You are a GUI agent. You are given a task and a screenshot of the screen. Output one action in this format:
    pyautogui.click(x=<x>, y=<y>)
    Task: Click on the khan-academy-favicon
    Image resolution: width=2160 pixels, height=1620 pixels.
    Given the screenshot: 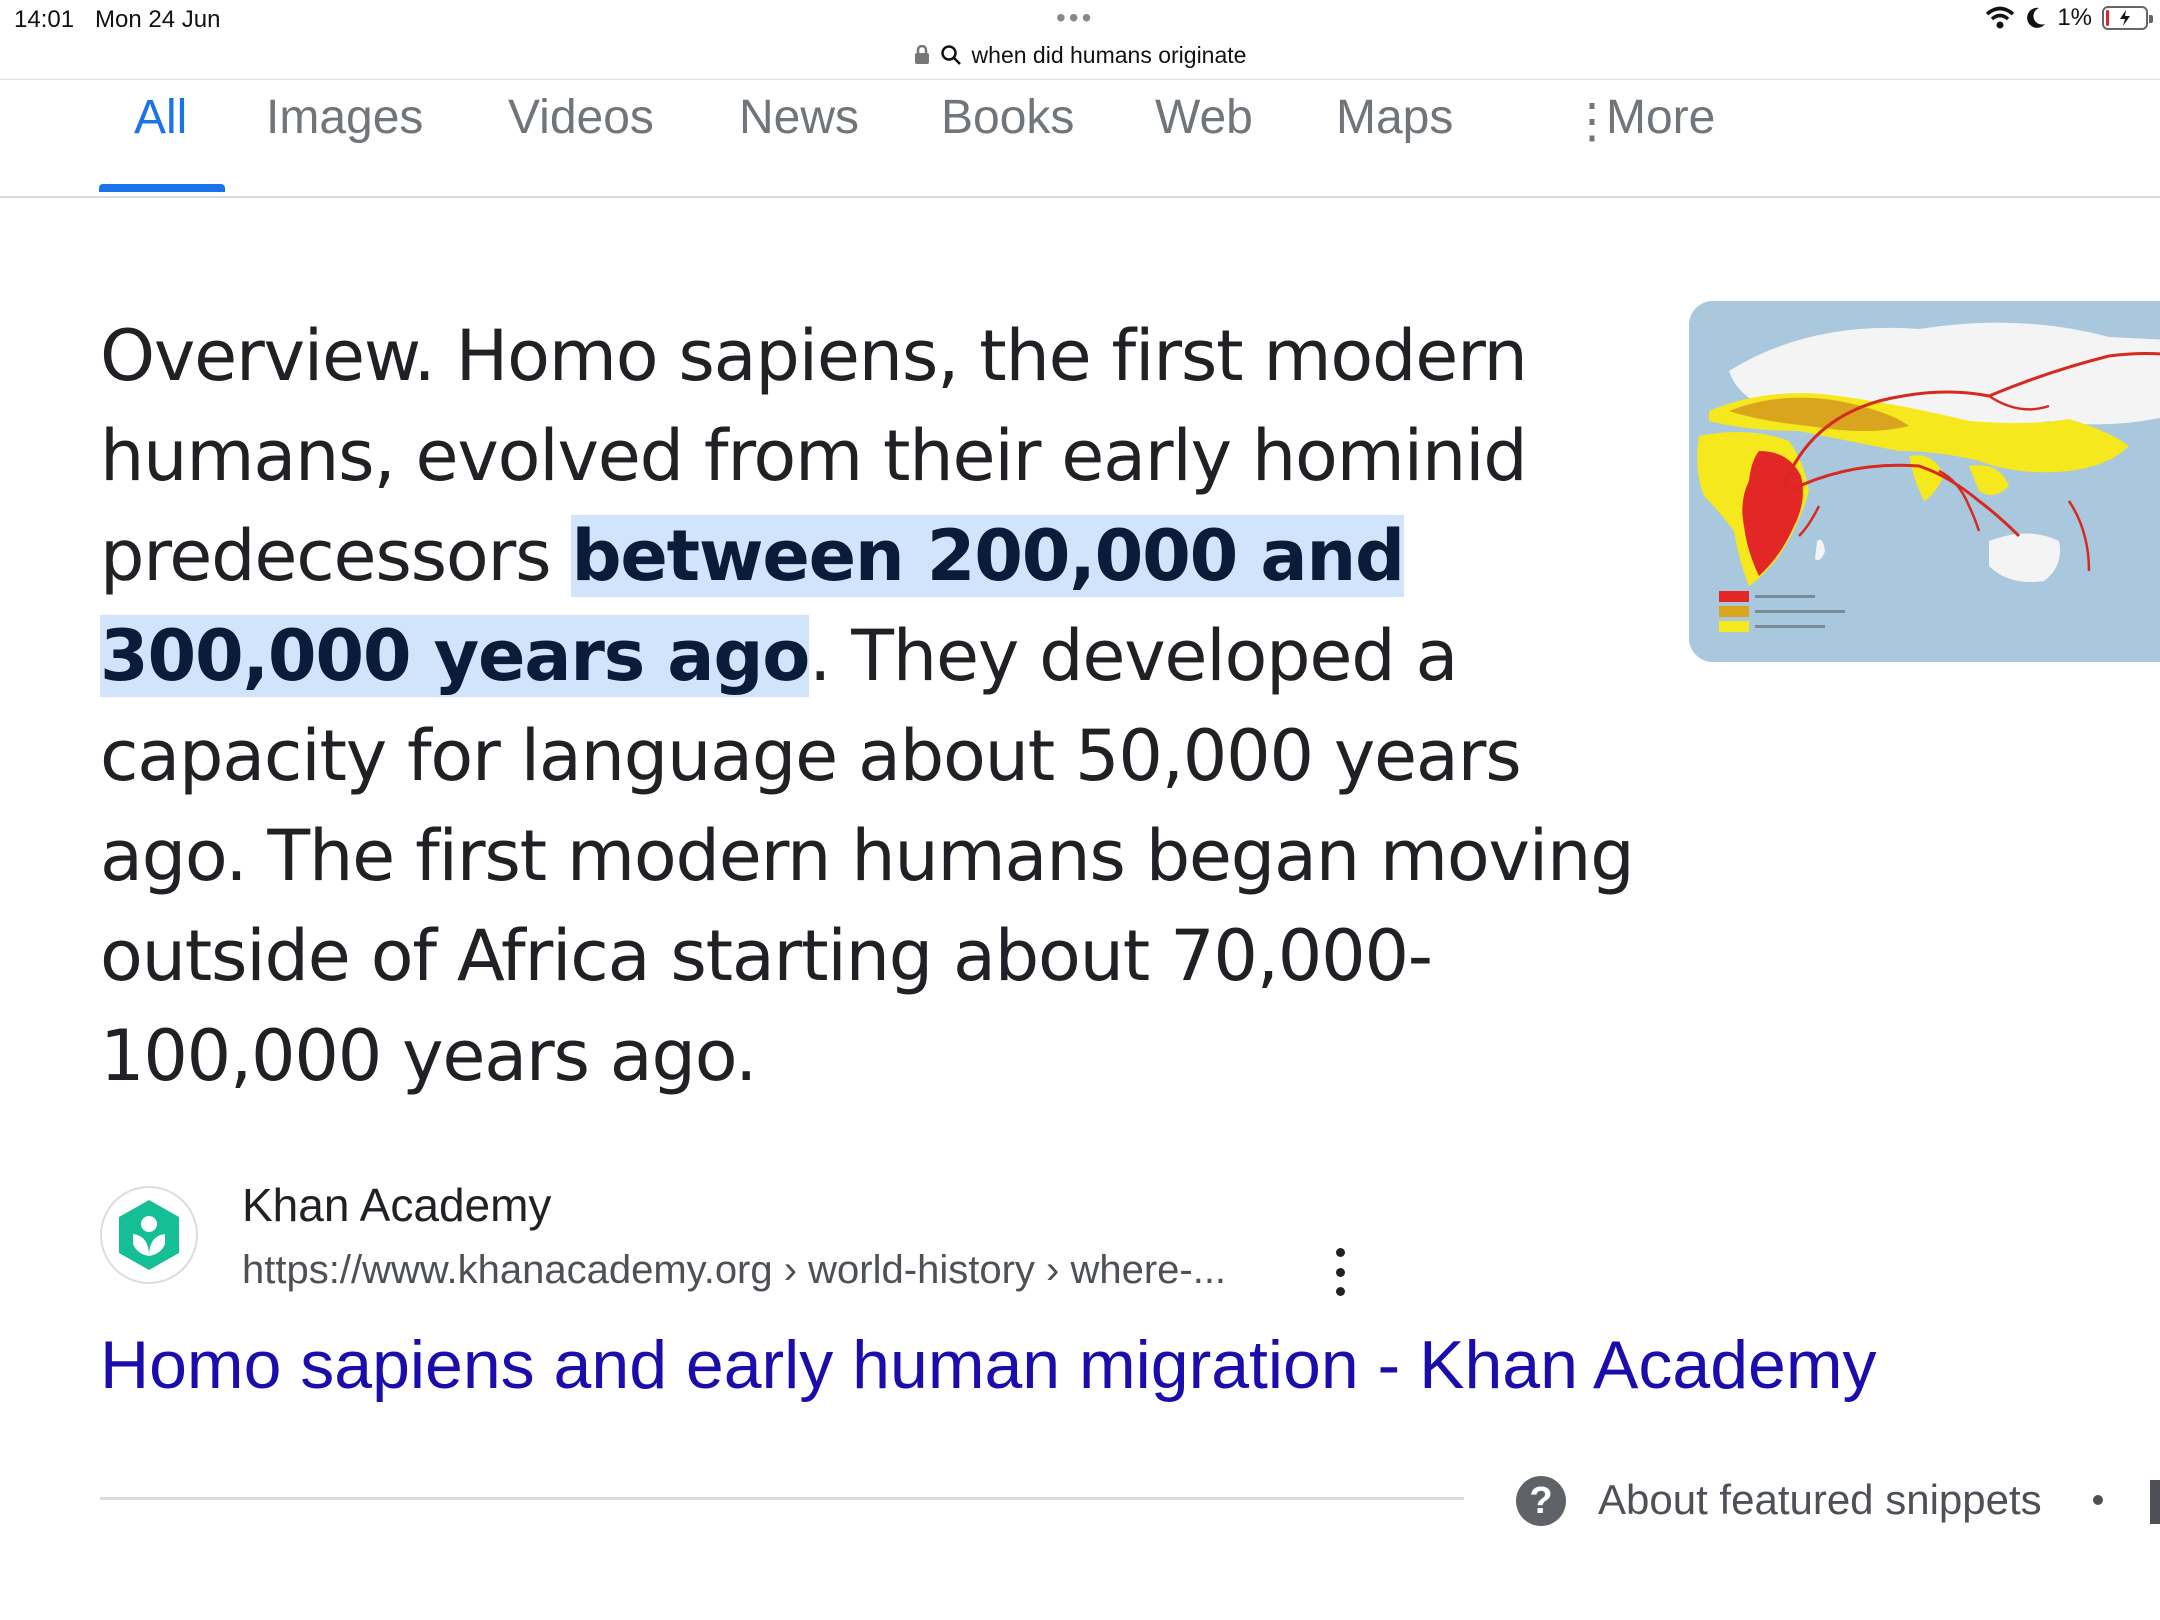 What is the action you would take?
    pyautogui.click(x=149, y=1235)
    